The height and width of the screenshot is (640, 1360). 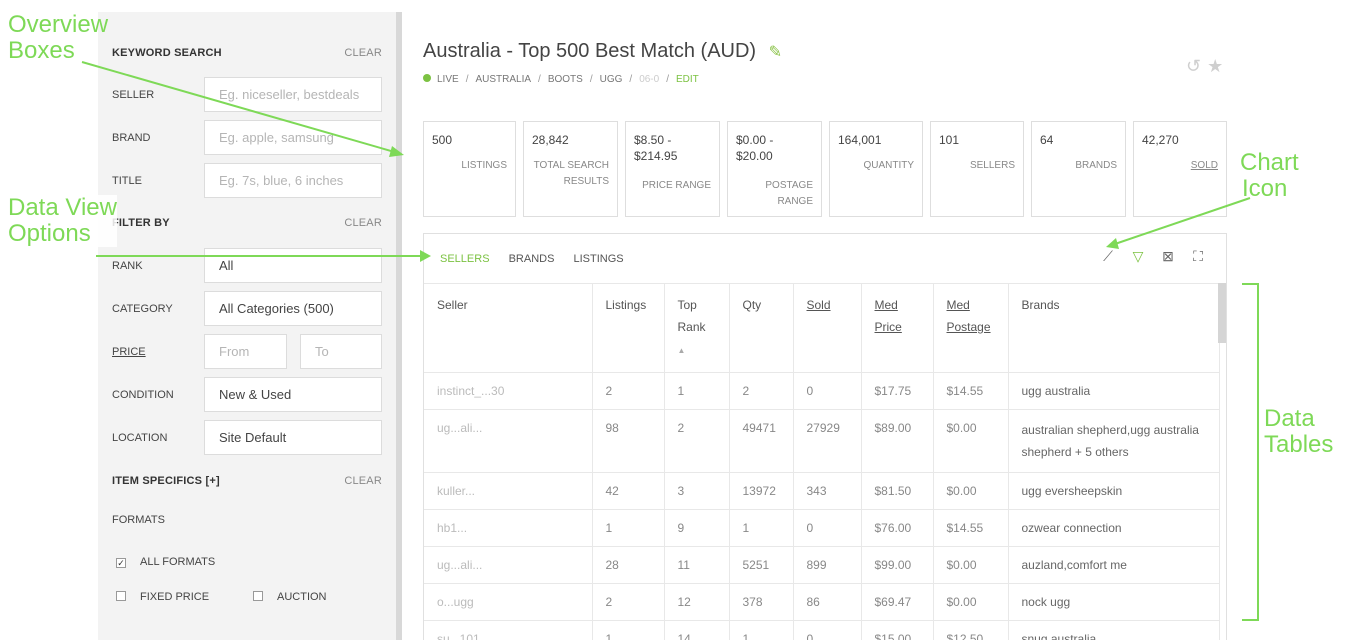 What do you see at coordinates (396, 151) in the screenshot?
I see `arrowhead-overview` at bounding box center [396, 151].